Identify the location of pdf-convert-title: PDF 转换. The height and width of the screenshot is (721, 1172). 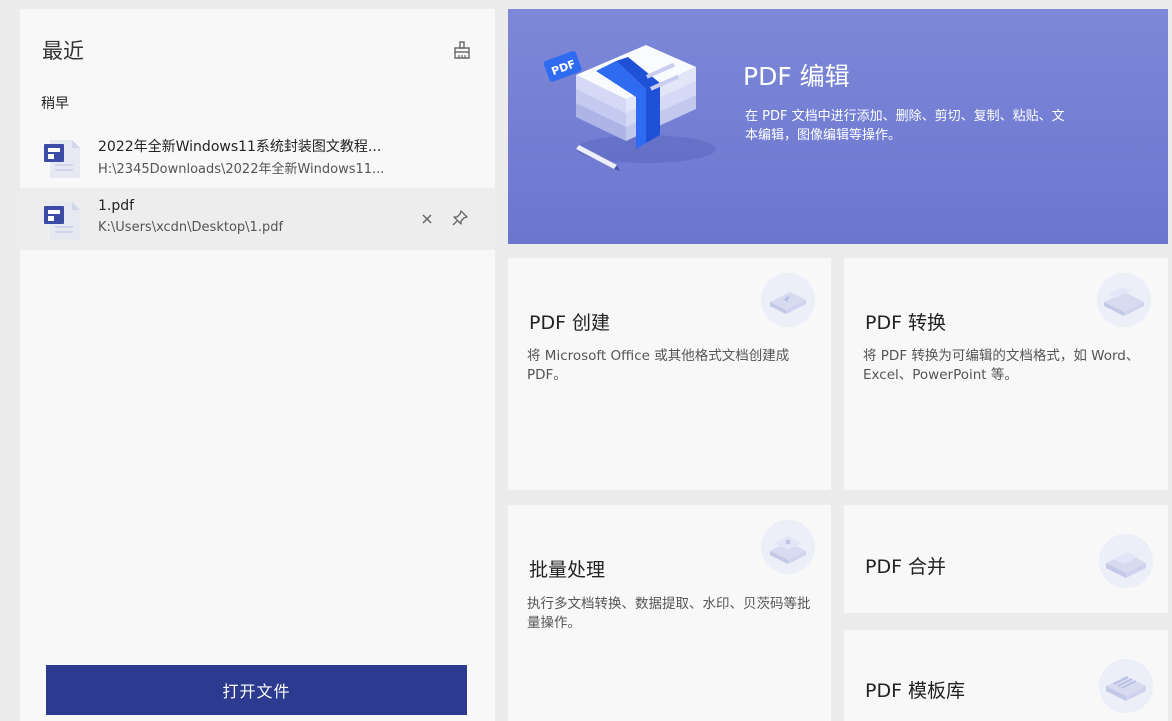
(906, 323).